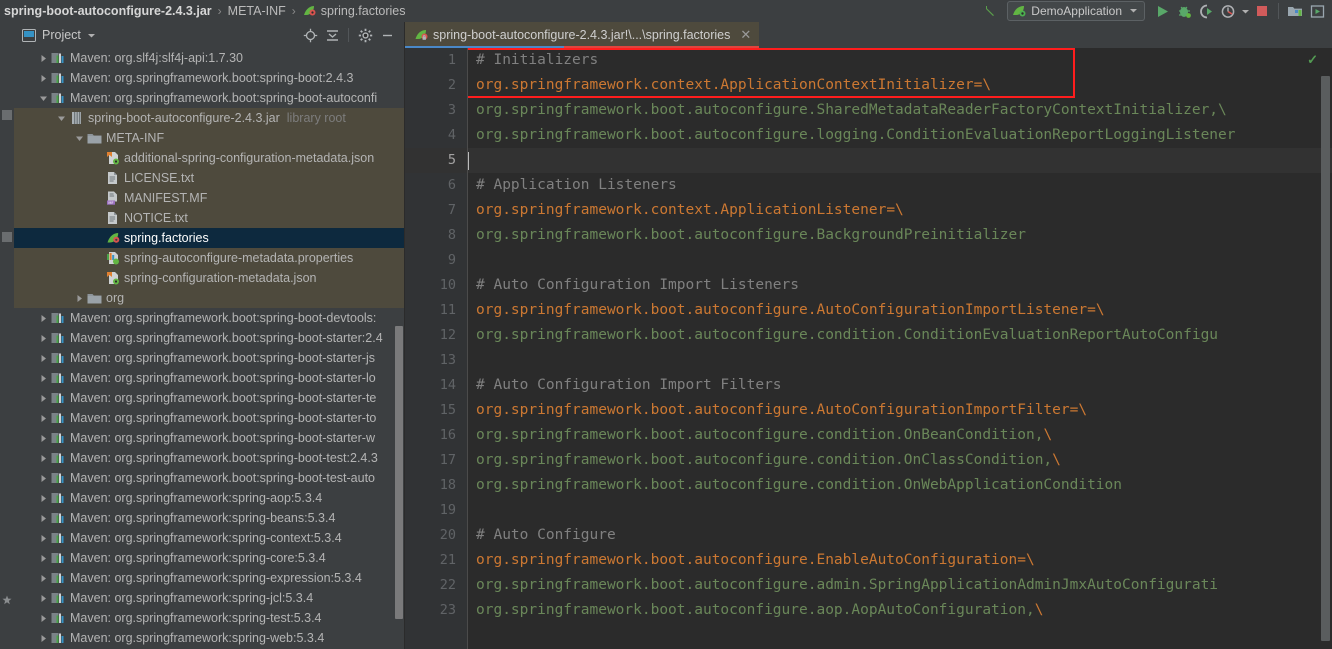 Image resolution: width=1332 pixels, height=649 pixels. I want to click on editor-gutter: 1 2 3 4 5 6 7 8 9 10 11 12 13 14 15 16 17 18 19 20 21 22 23, so click(436, 348).